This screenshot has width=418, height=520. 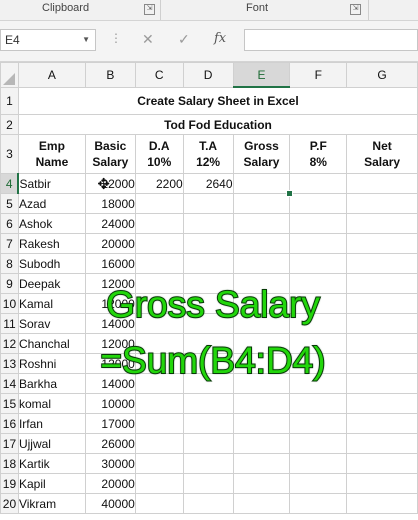 What do you see at coordinates (9, 203) in the screenshot?
I see `row-header: 5` at bounding box center [9, 203].